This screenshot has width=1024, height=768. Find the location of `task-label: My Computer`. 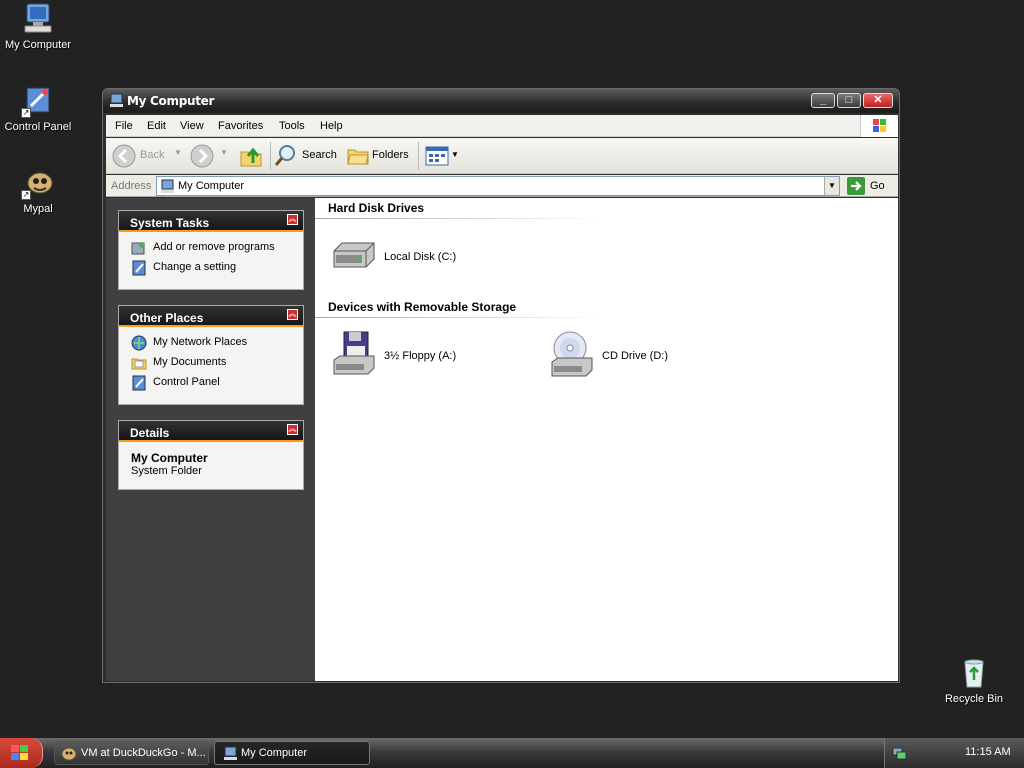

task-label: My Computer is located at coordinates (274, 753).